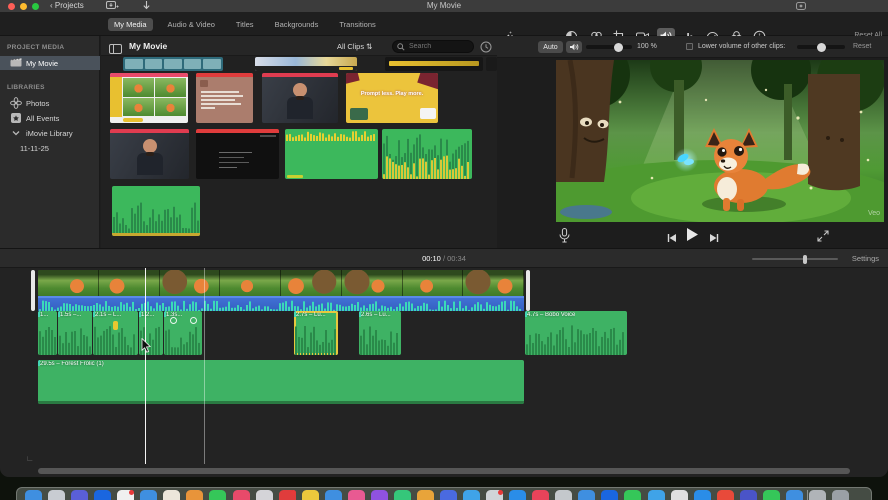 This screenshot has width=888, height=500. I want to click on volume-slider-knob, so click(618, 47).